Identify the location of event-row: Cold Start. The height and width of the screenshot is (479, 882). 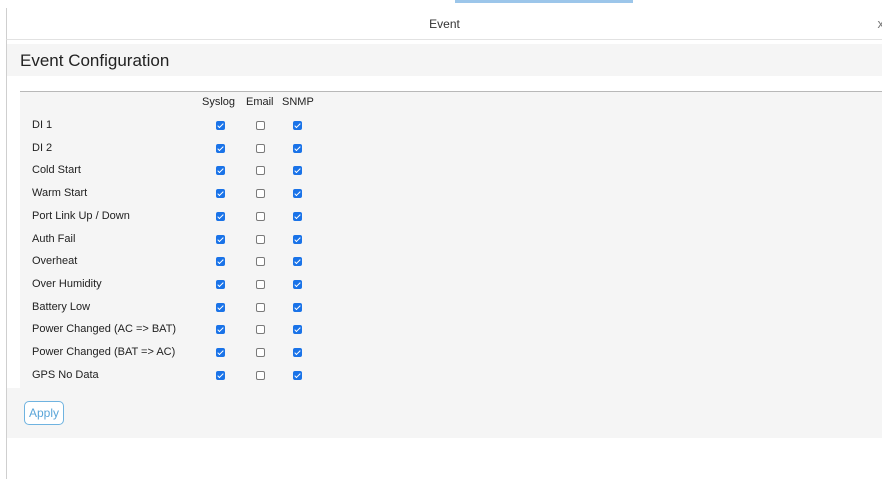
(451, 171).